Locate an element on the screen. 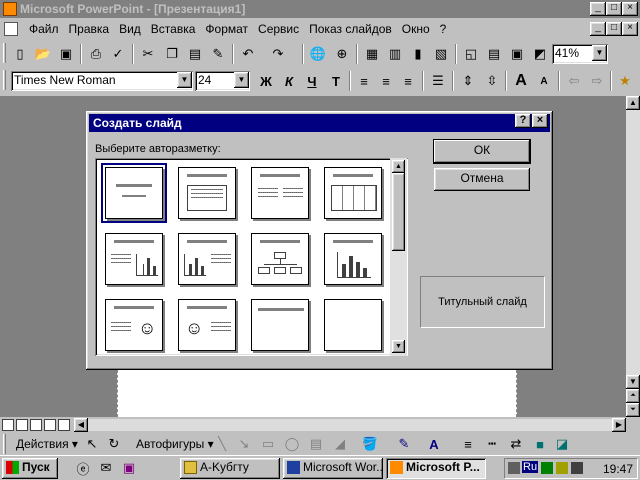  tray-network-icon is located at coordinates (547, 468).